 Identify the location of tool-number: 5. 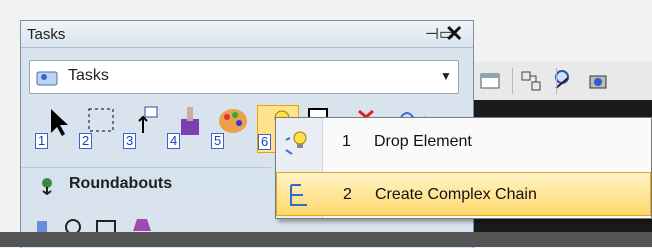
(218, 141).